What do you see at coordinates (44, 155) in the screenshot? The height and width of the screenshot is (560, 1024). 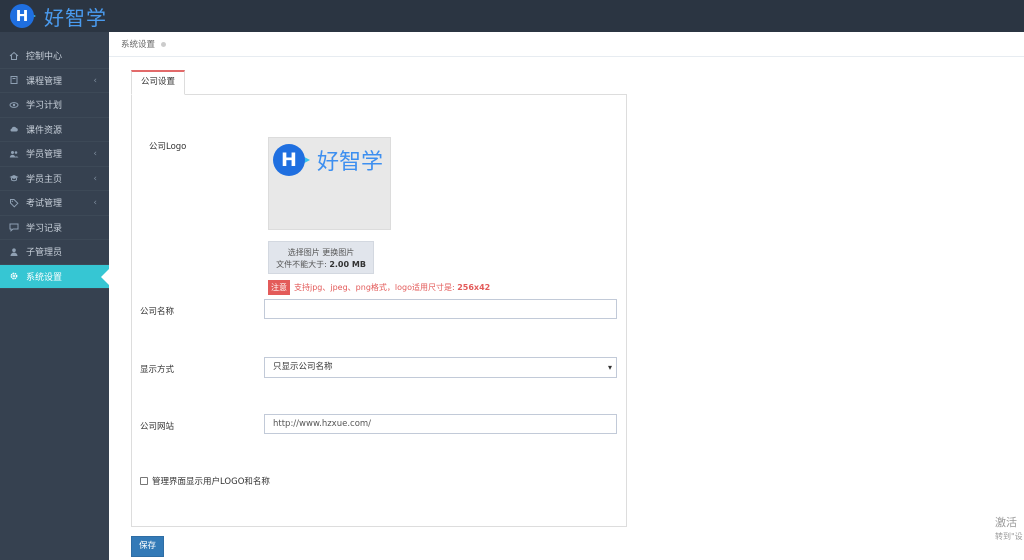 I see `sidebar-item-label: 学员管理` at bounding box center [44, 155].